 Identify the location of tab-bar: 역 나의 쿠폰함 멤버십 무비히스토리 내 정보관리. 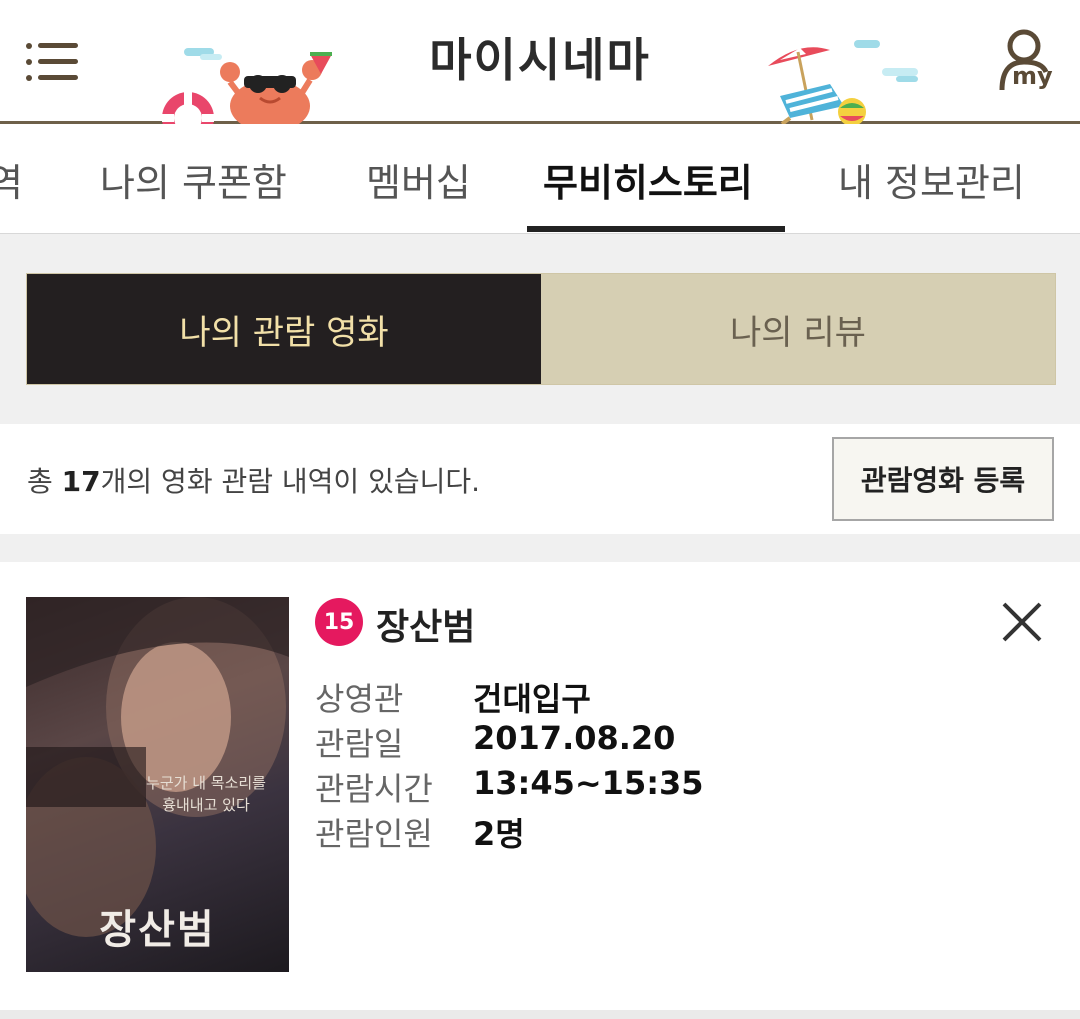
(540, 179).